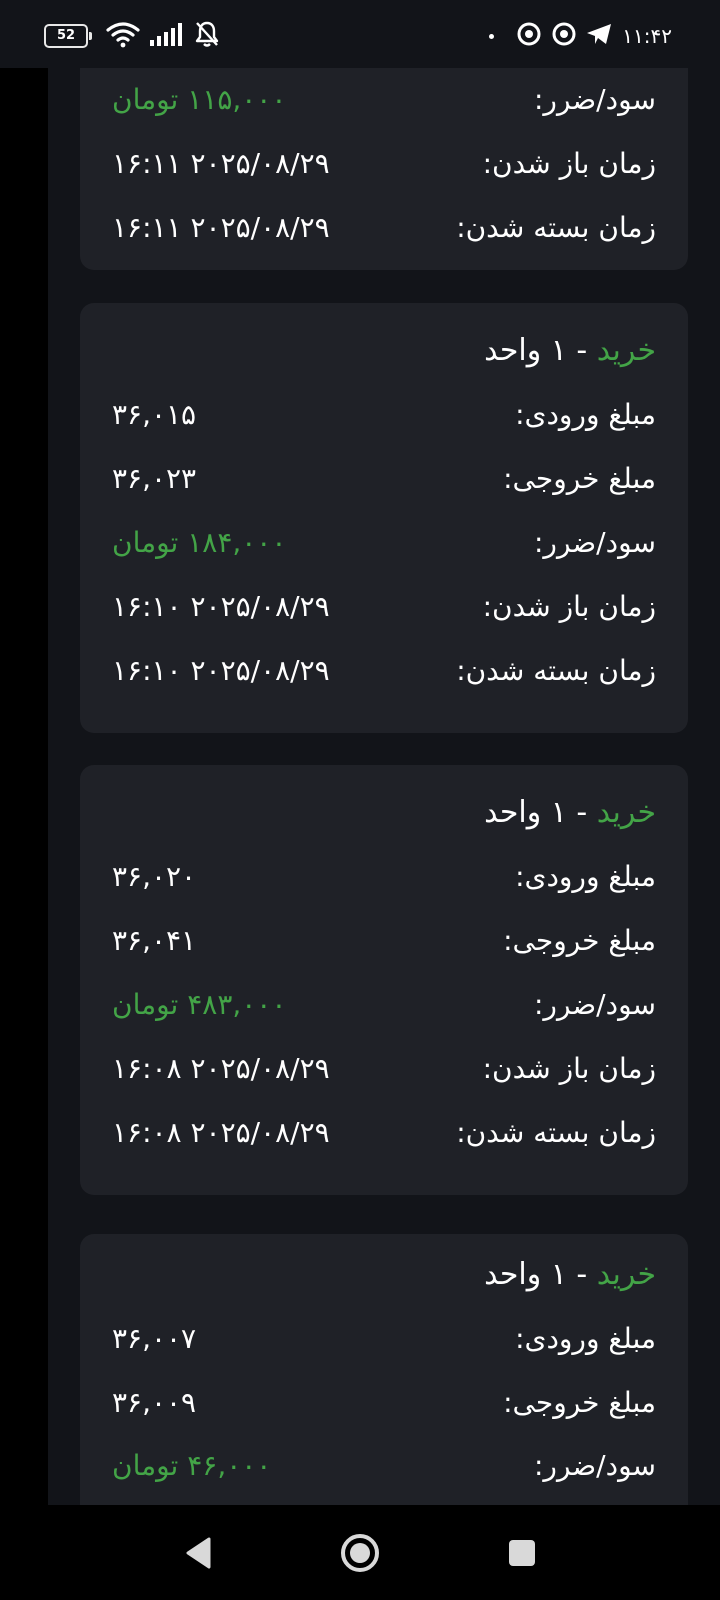 This screenshot has width=720, height=1600. Describe the element at coordinates (221, 163) in the screenshot. I see `open-time-value: ۲۰۲۵/۰۸/۲۹ ۱۶:۱۱` at that location.